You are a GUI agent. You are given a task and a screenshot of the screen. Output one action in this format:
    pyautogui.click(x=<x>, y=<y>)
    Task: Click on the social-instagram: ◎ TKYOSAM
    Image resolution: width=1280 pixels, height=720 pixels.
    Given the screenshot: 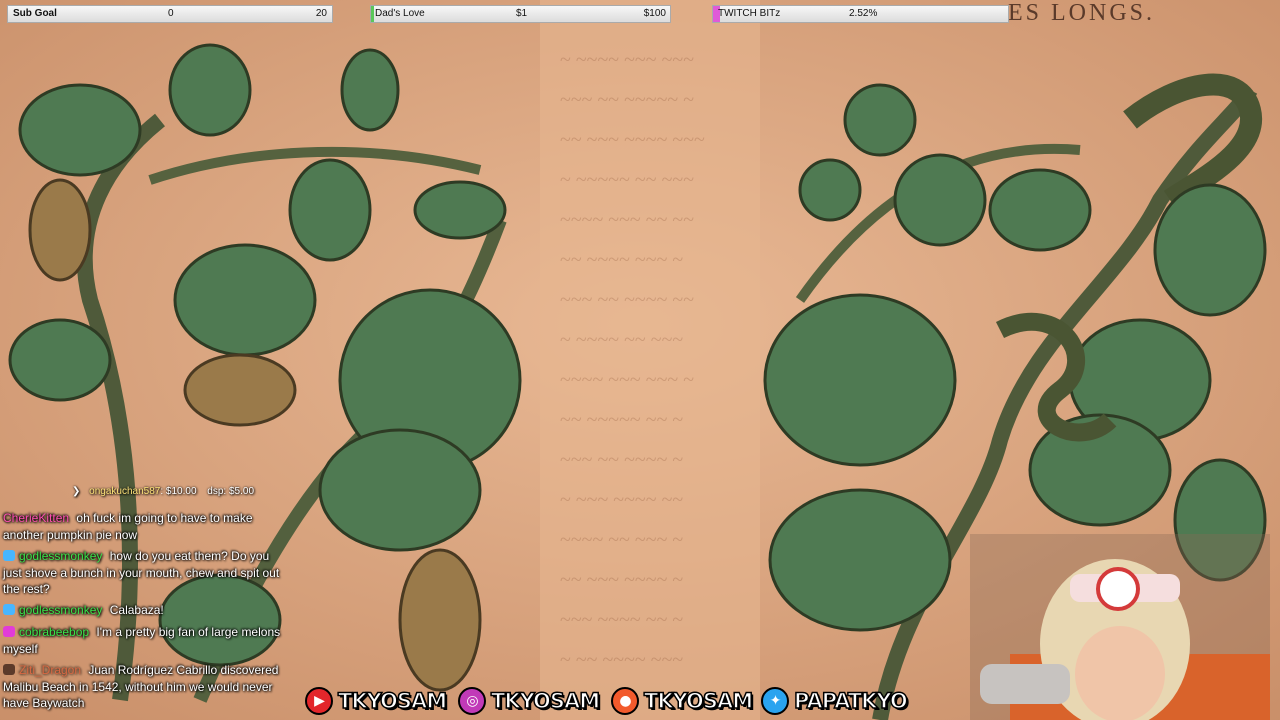 What is the action you would take?
    pyautogui.click(x=529, y=701)
    